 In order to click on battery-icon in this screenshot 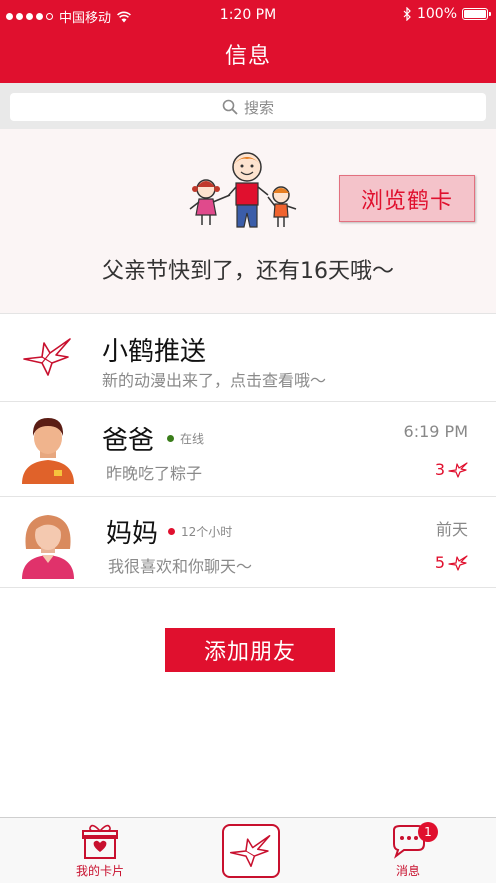, I will do `click(476, 14)`.